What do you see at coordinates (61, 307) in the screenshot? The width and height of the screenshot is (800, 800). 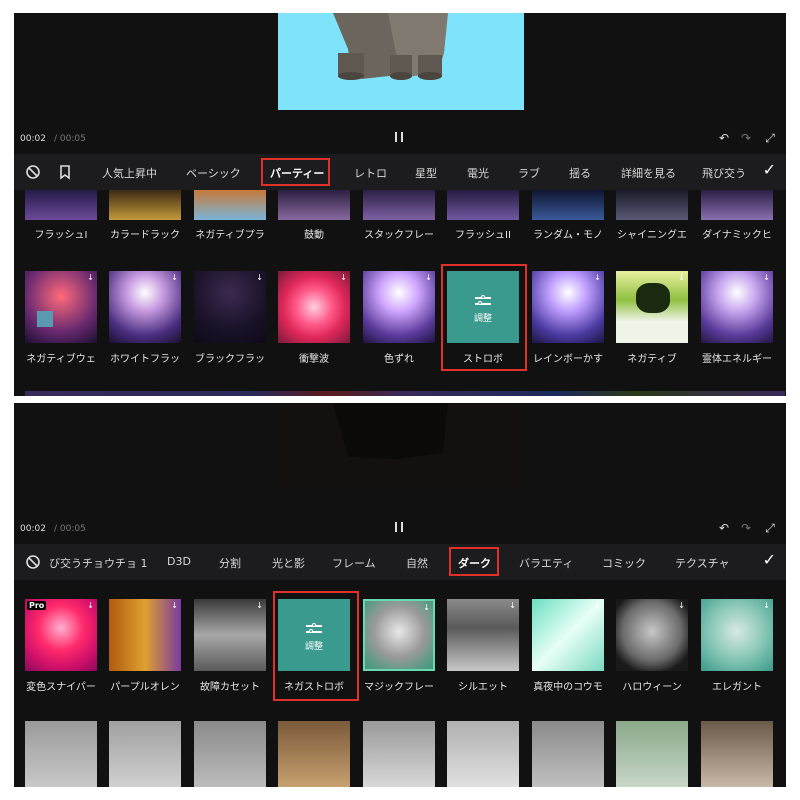 I see `effect-thumb-negative-wave: ↓` at bounding box center [61, 307].